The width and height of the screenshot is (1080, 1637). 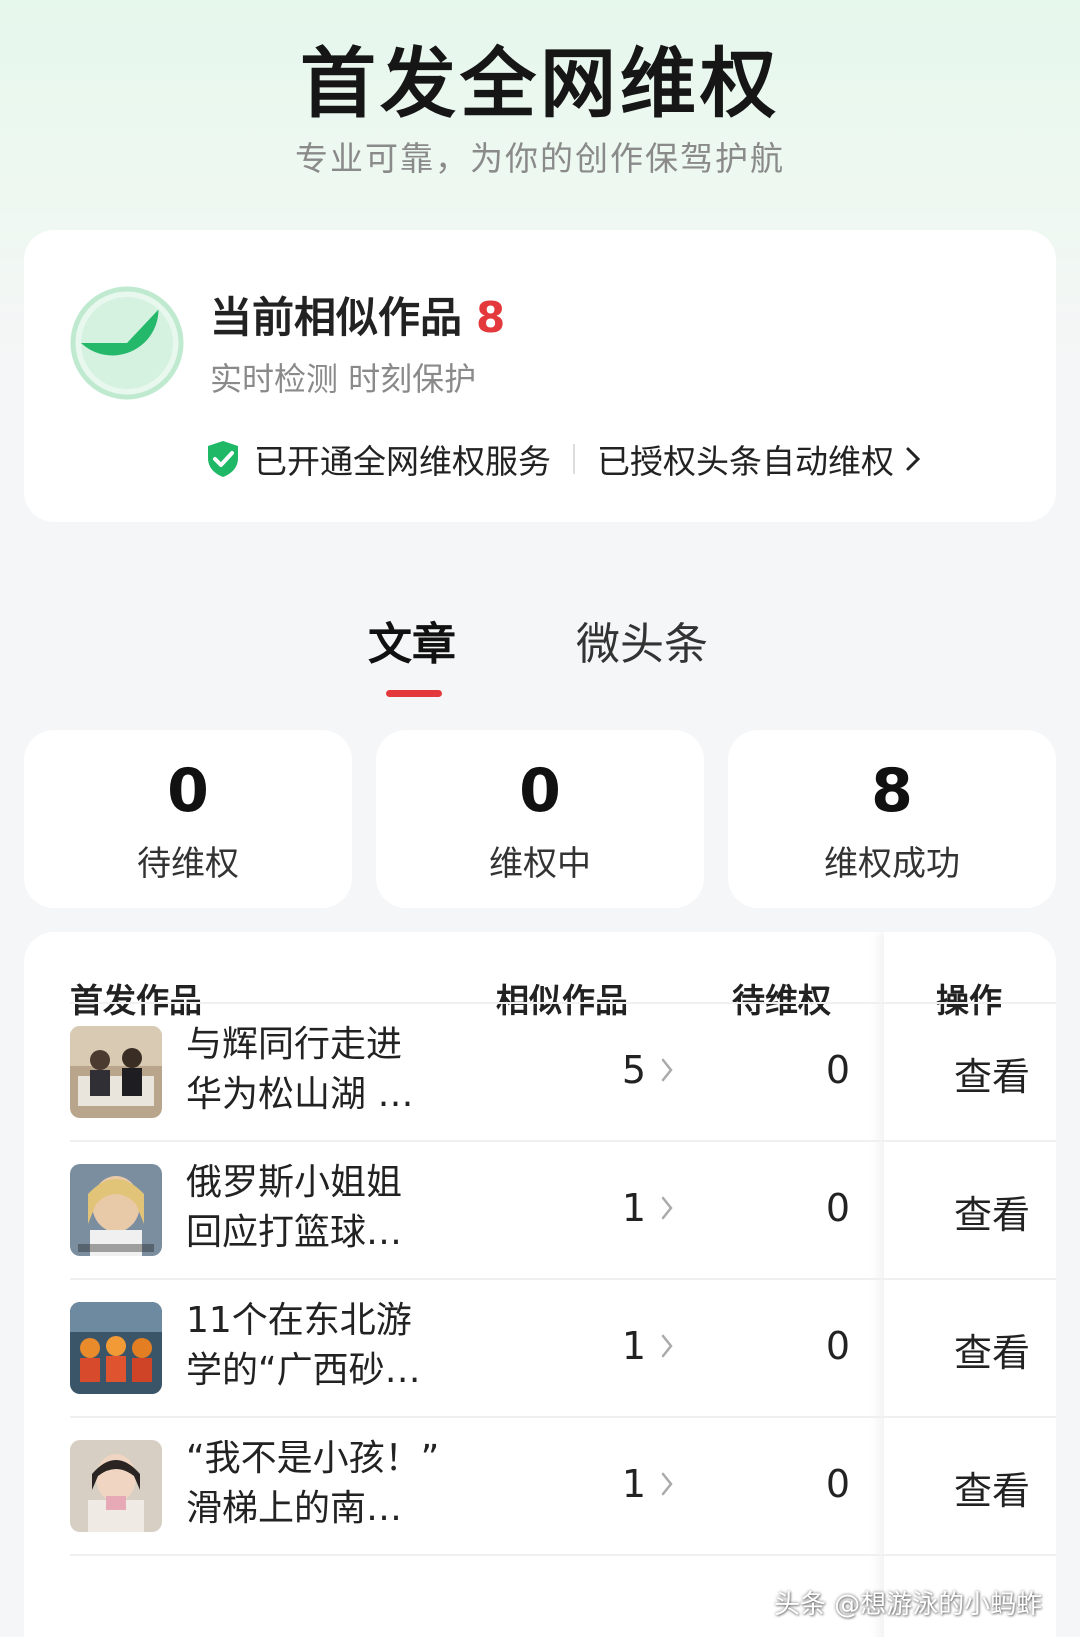 What do you see at coordinates (563, 1485) in the screenshot?
I see `table-row: “我不是小孩！” 滑梯上的南… 1 0 查看` at bounding box center [563, 1485].